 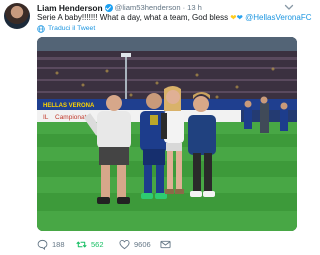 I want to click on globe-icon, so click(x=41, y=29).